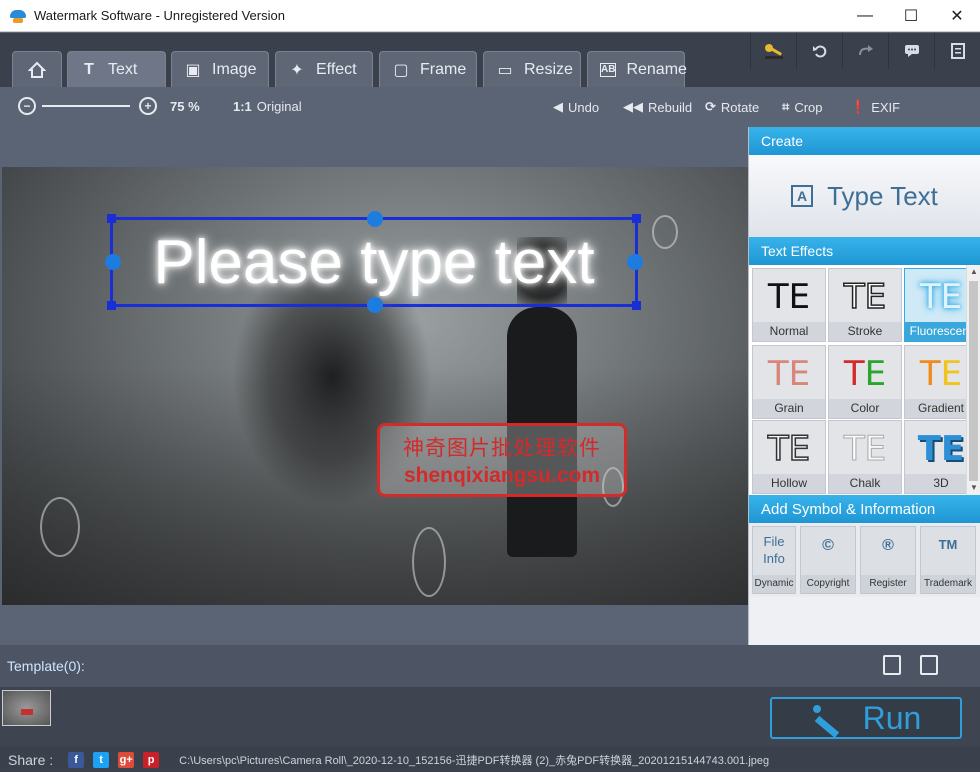 This screenshot has height=772, width=980. What do you see at coordinates (973, 488) in the screenshot?
I see `scroll-down-icon: ▼` at bounding box center [973, 488].